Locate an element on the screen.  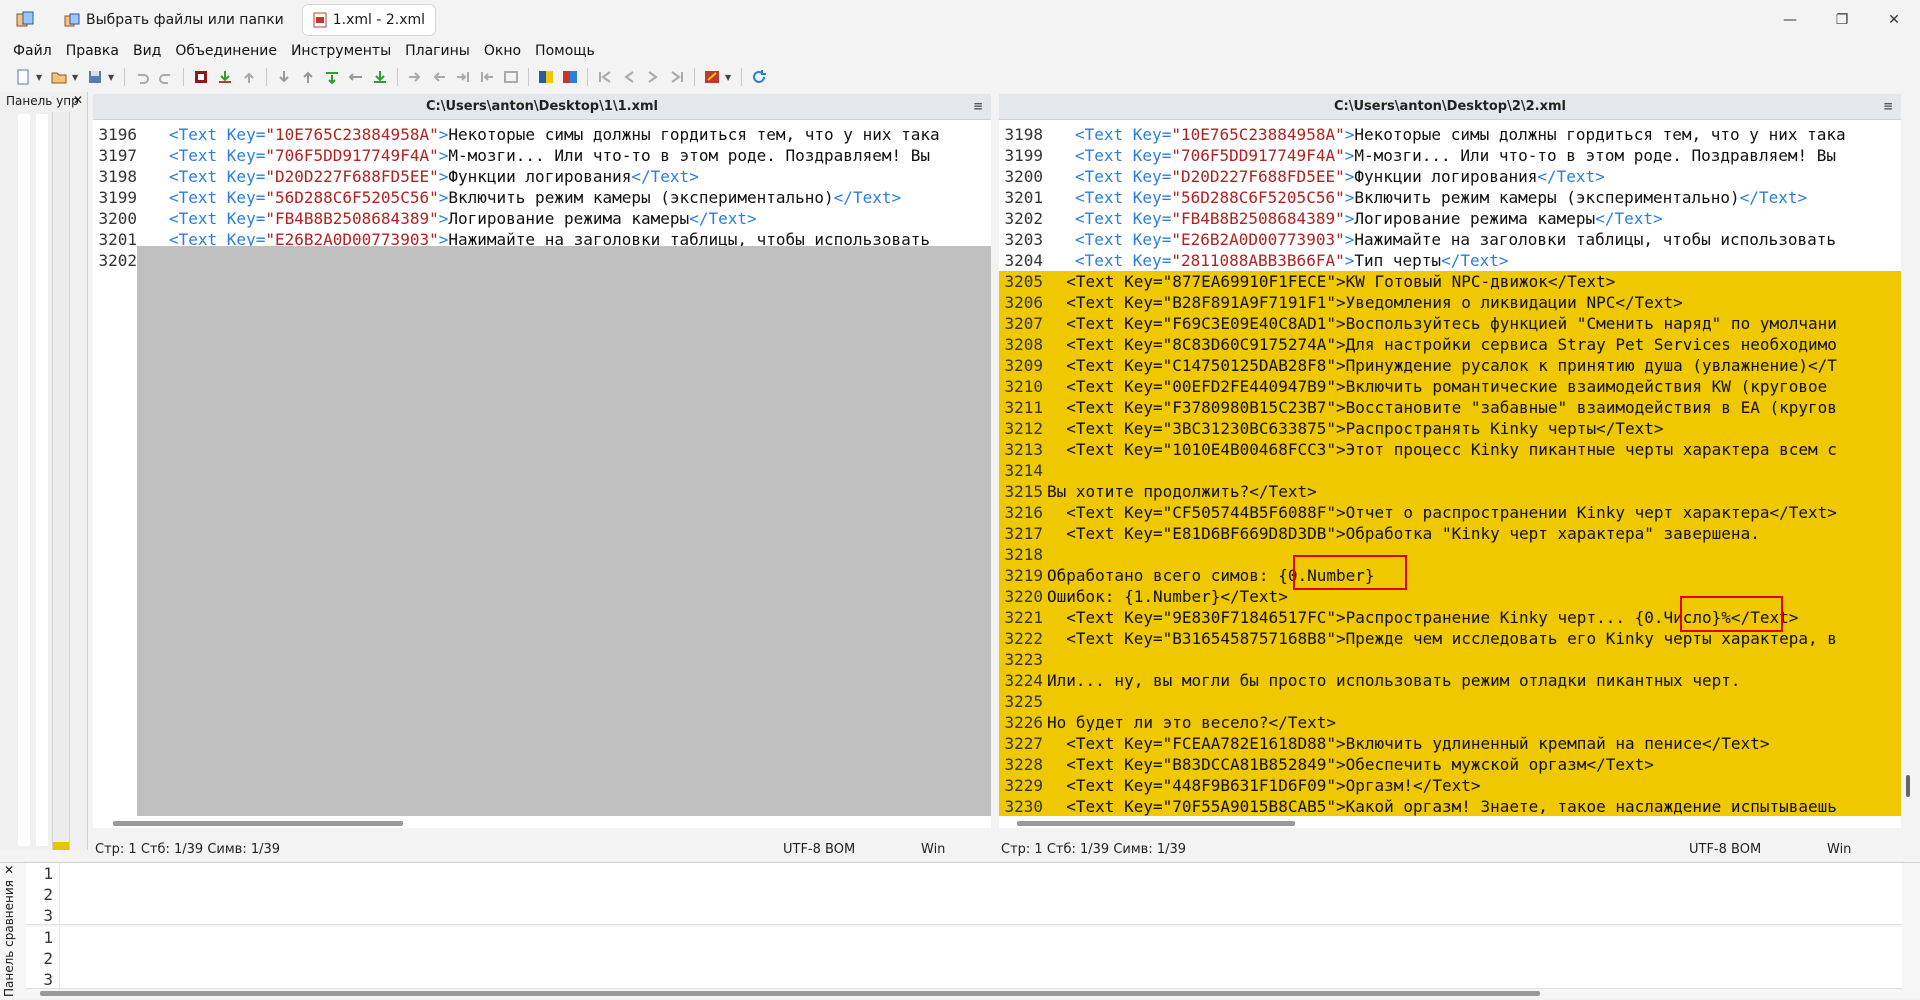
open-button is located at coordinates (59, 77).